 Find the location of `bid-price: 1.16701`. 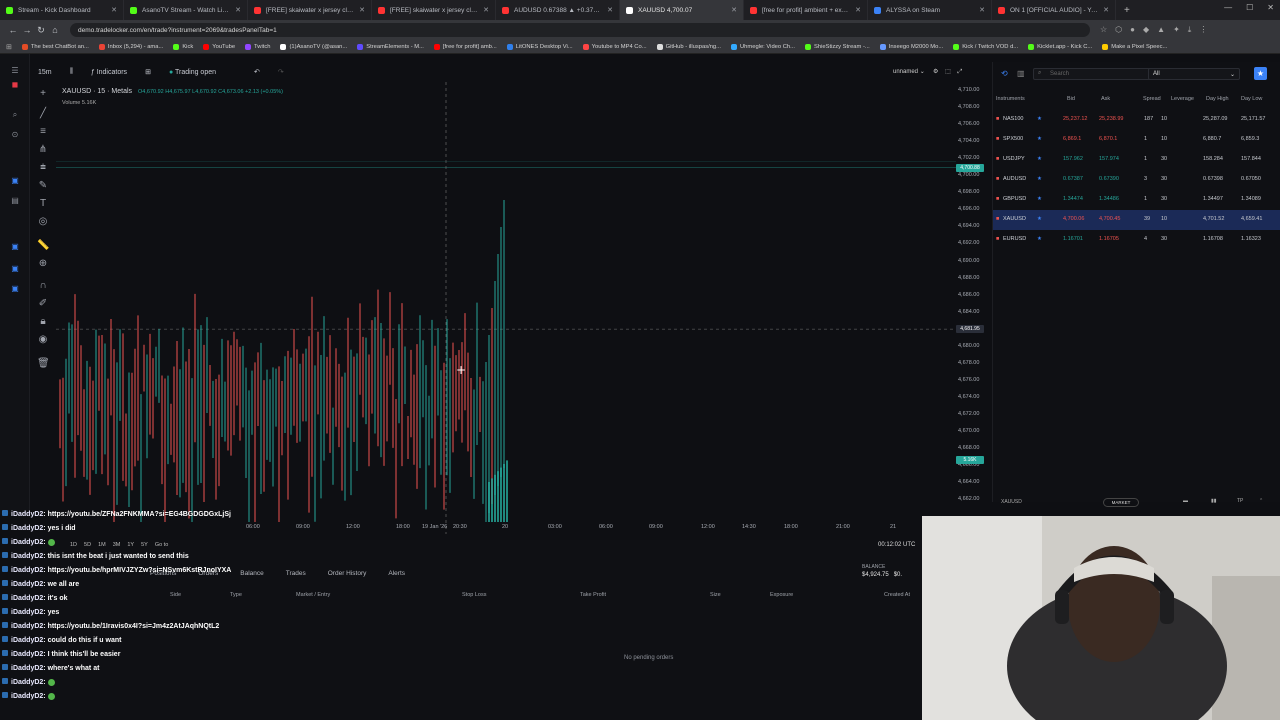

bid-price: 1.16701 is located at coordinates (1073, 239).